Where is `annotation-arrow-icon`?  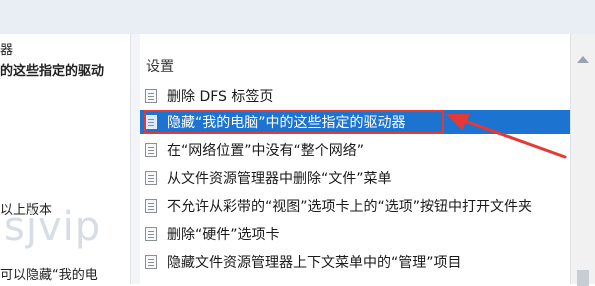 annotation-arrow-icon is located at coordinates (506, 136).